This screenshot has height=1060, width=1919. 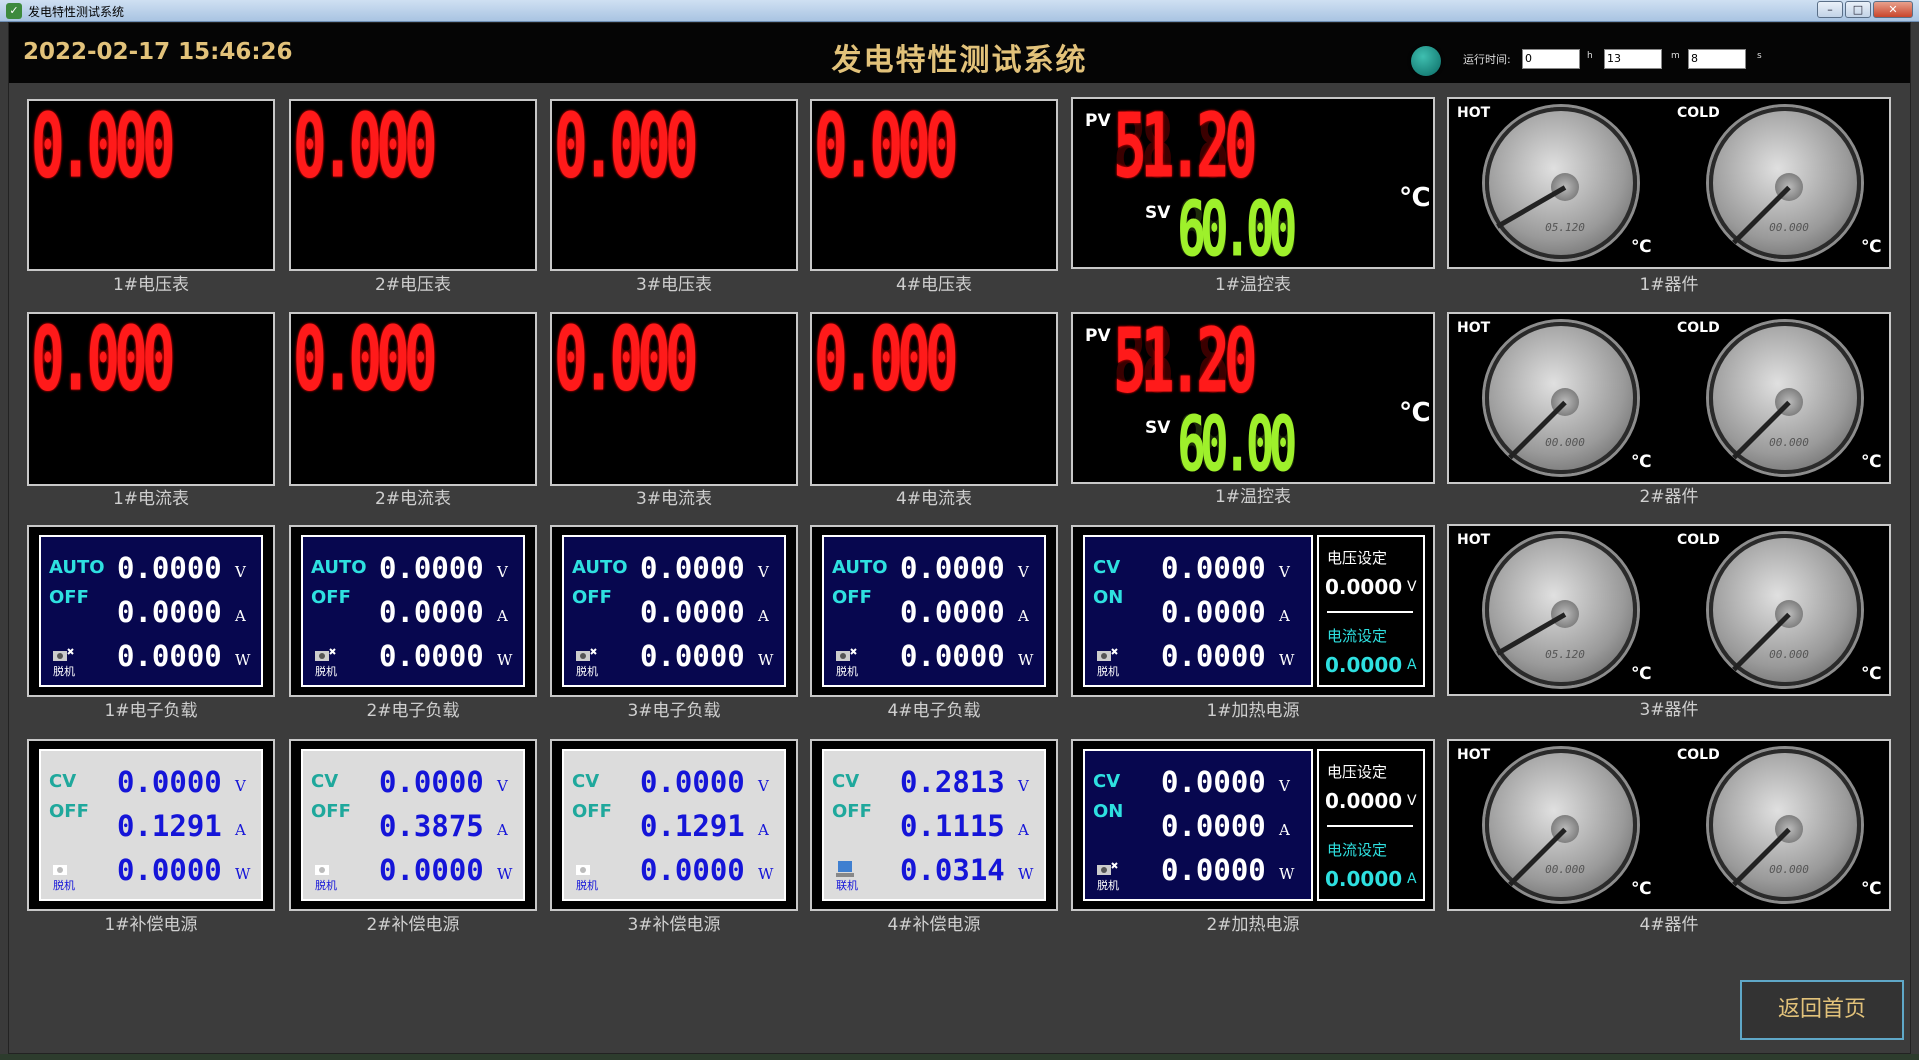 I want to click on temp-controller-2: PV 88.88 51.20 ℃ SV 88.88 60.00, so click(x=1253, y=398).